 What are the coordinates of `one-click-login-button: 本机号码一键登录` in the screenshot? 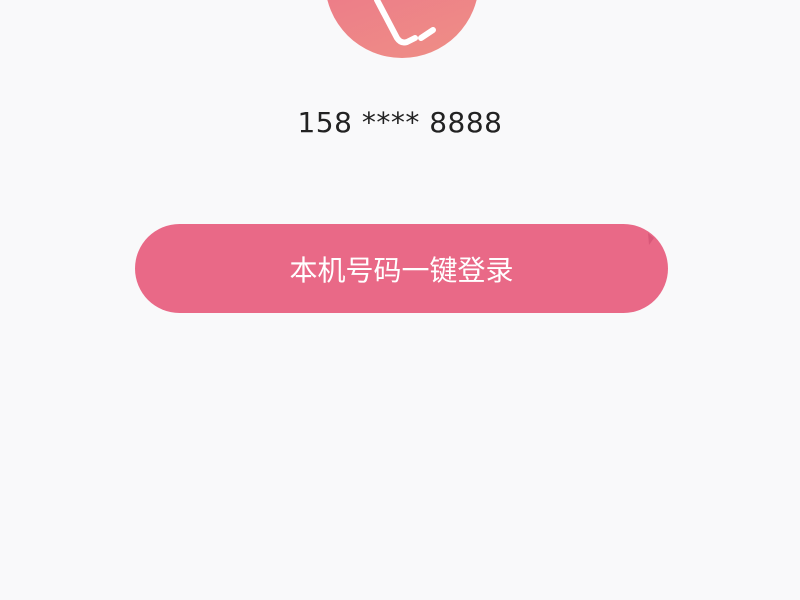 It's located at (401, 268).